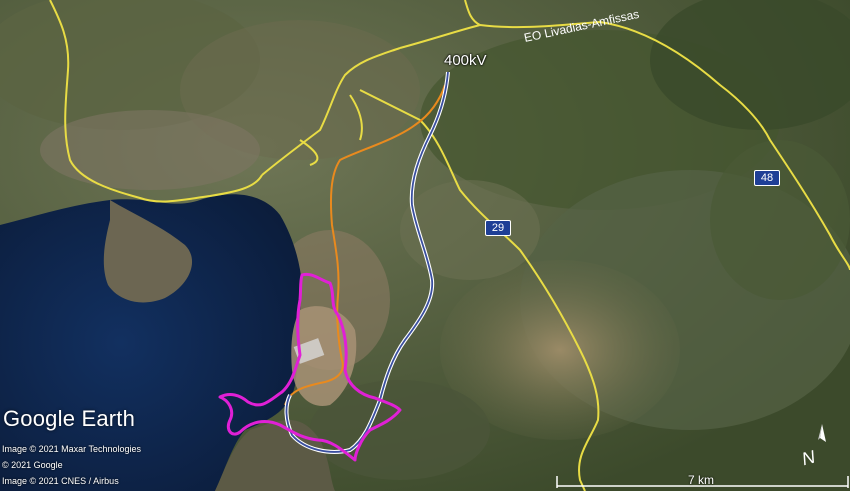 The image size is (850, 491). Describe the element at coordinates (767, 178) in the screenshot. I see `route-48-shield: 48` at that location.